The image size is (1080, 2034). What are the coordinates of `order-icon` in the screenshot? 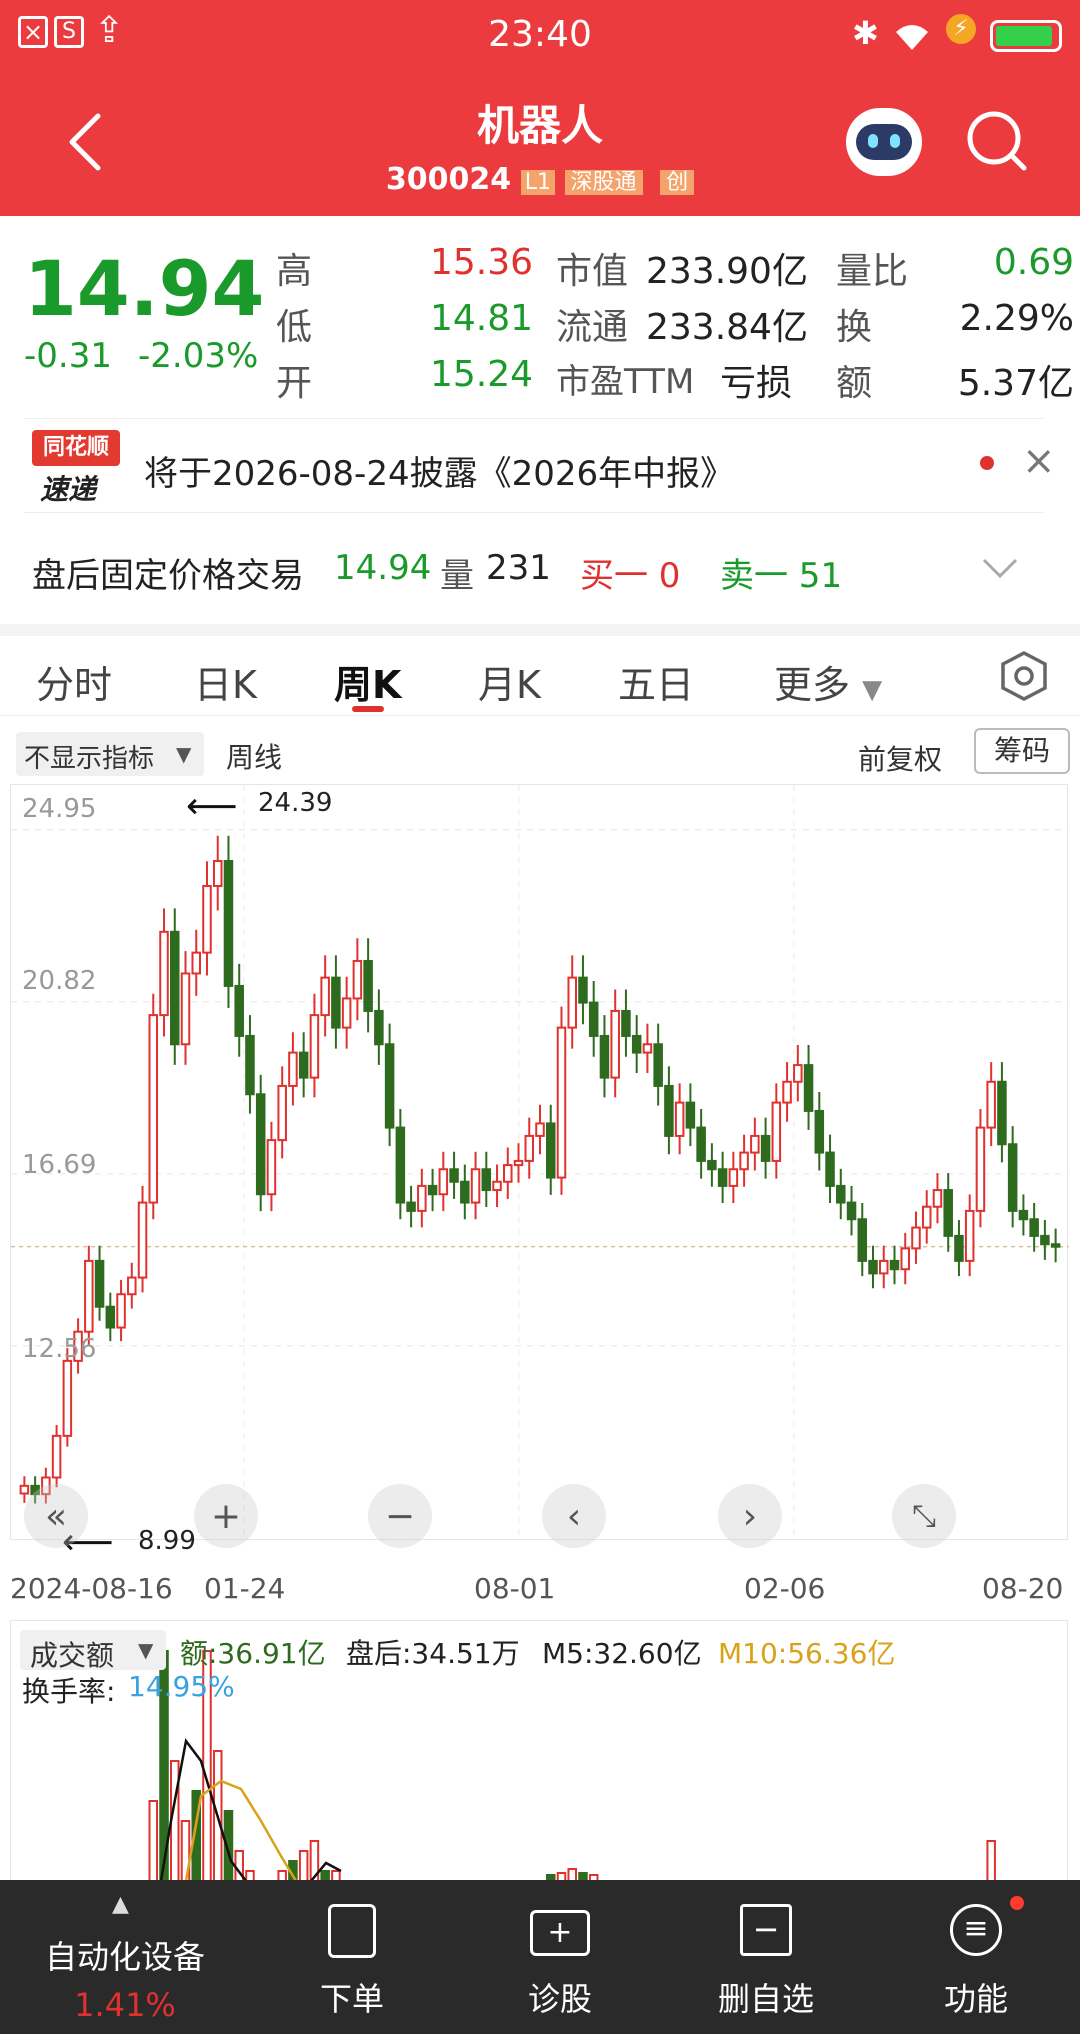 It's located at (352, 1931).